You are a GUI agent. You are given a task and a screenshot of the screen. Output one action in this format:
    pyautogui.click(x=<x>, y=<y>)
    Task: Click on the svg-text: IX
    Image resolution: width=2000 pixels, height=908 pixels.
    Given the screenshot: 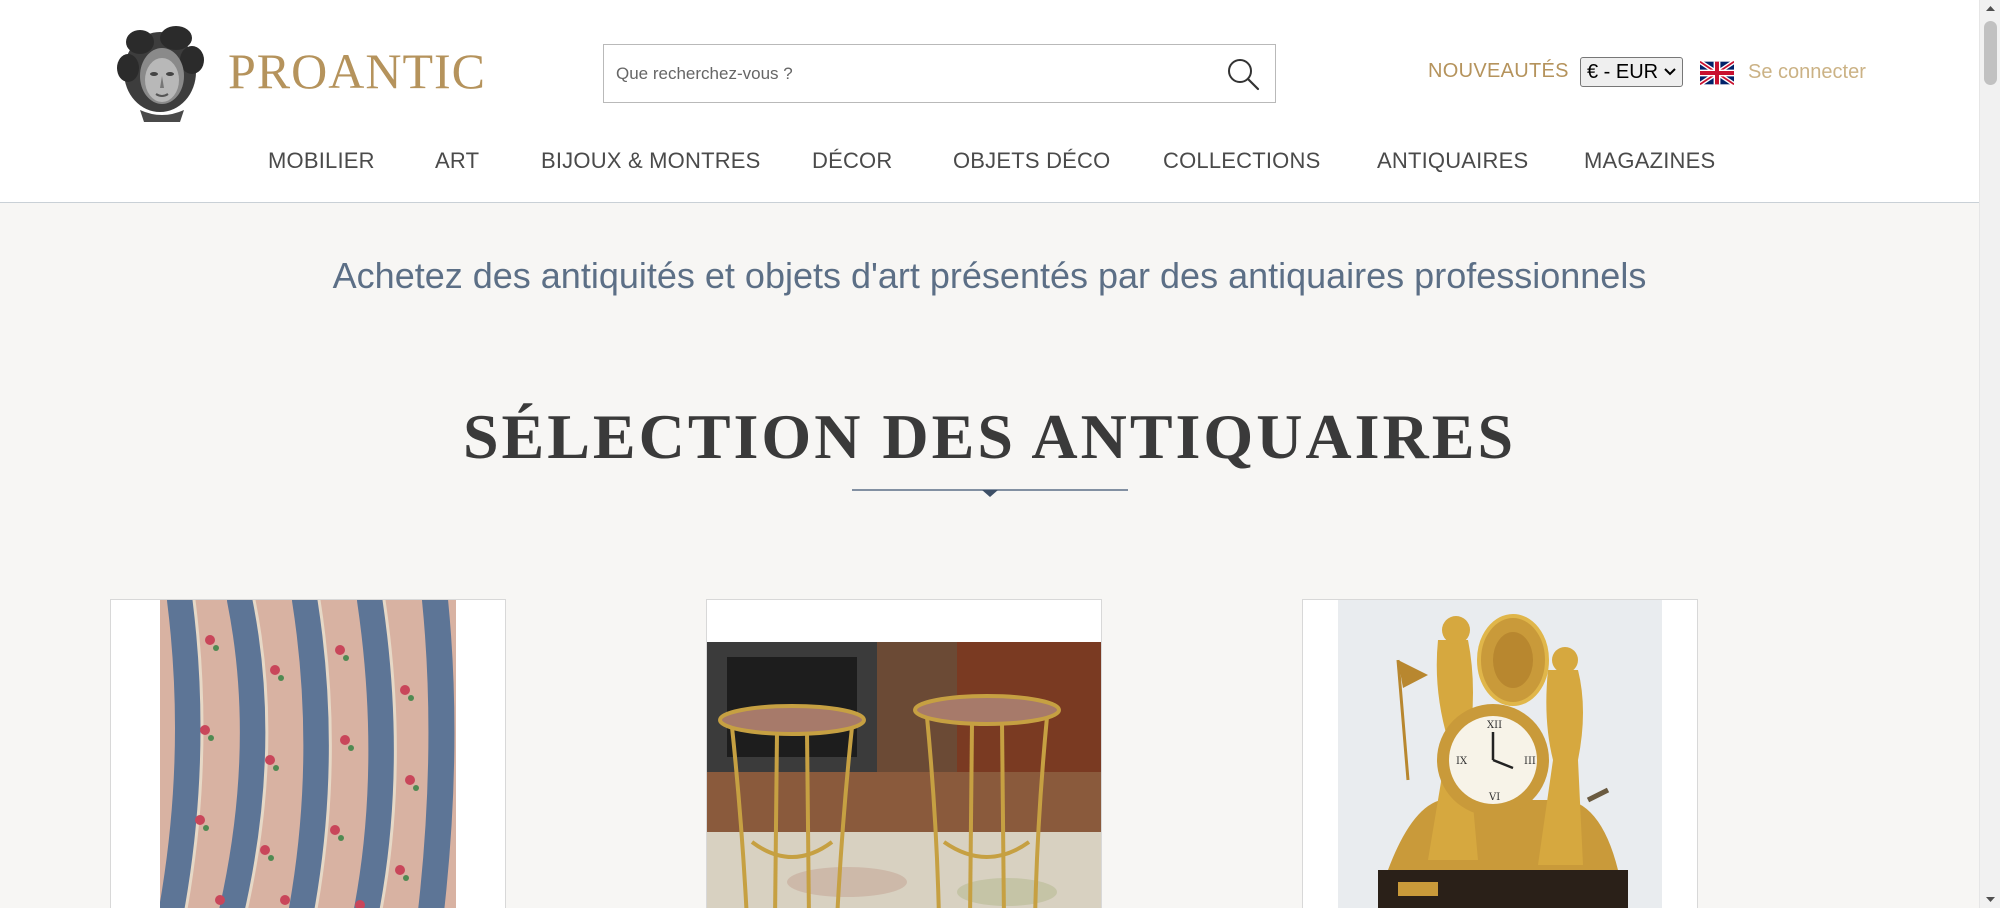 What is the action you would take?
    pyautogui.click(x=1462, y=761)
    